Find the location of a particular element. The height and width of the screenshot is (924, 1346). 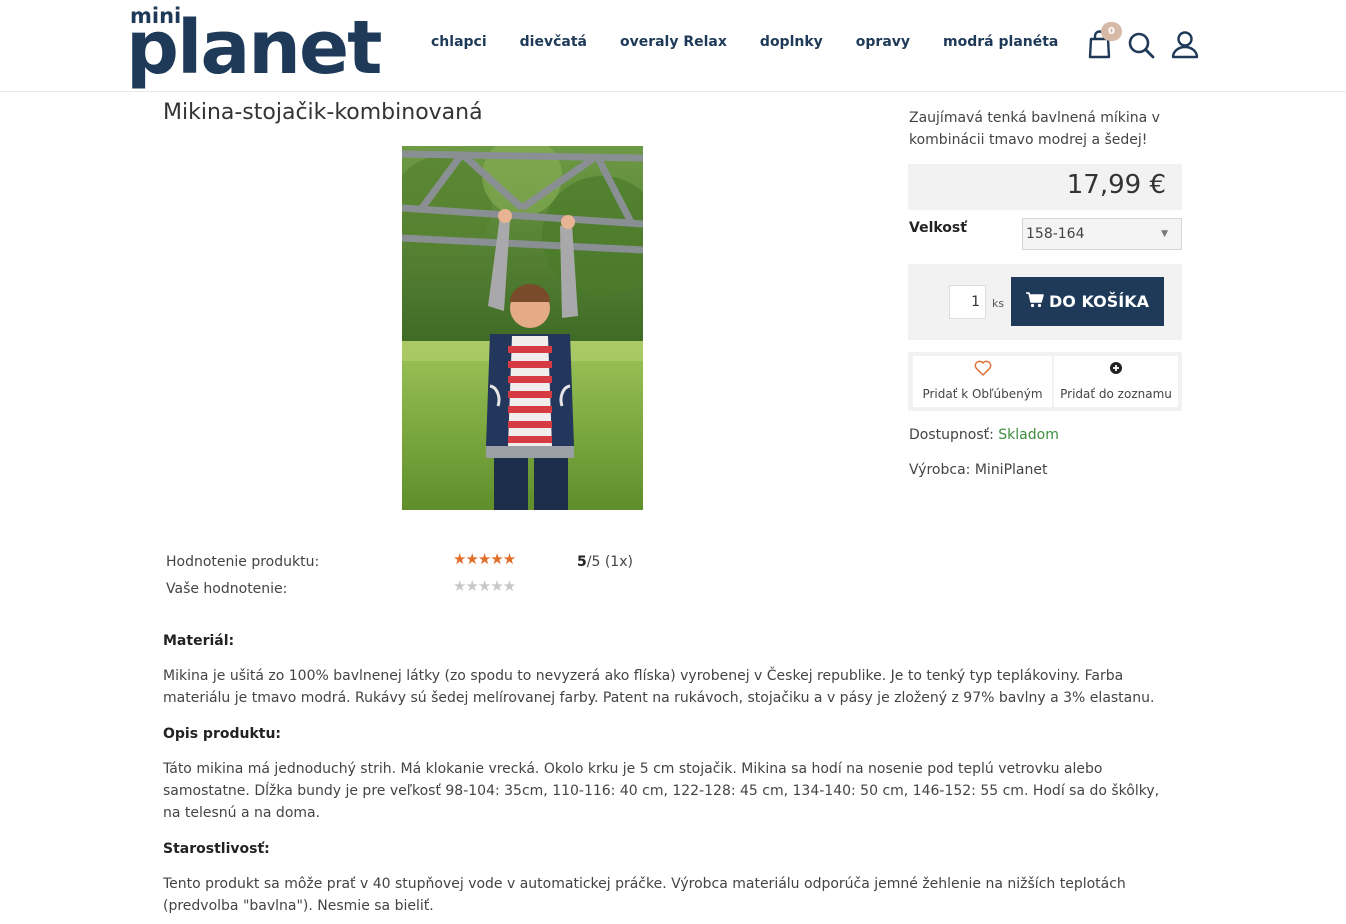

nav-item-doplnky: doplnky is located at coordinates (791, 42).